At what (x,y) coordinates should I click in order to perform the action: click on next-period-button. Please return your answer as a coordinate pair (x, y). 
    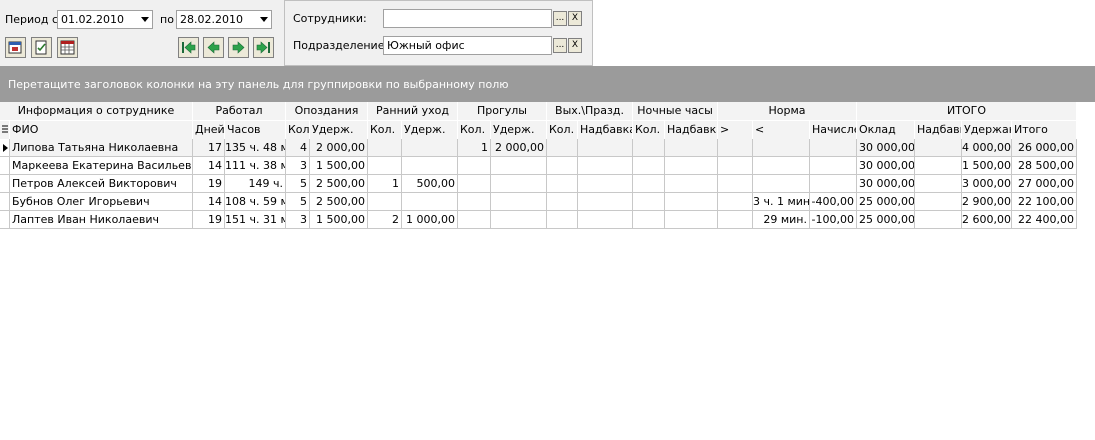
    Looking at the image, I should click on (238, 47).